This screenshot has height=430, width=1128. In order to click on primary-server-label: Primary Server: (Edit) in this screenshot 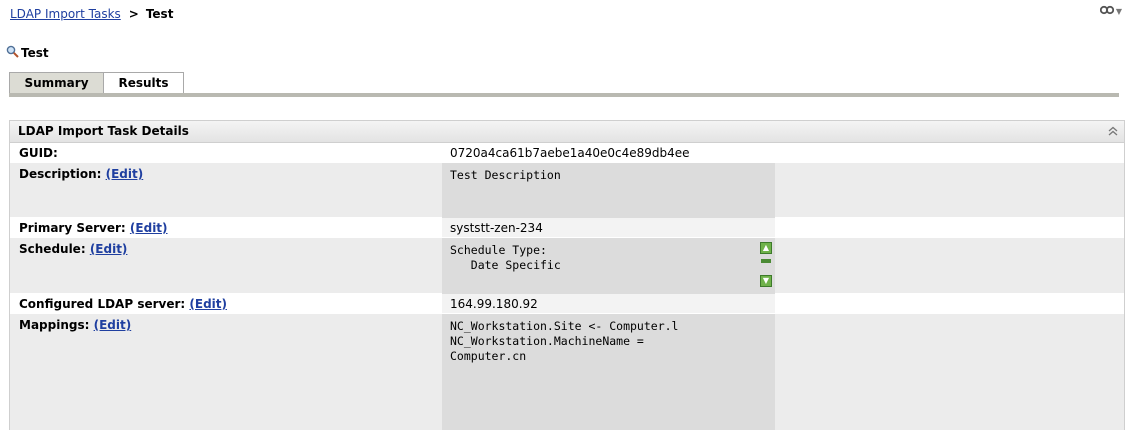, I will do `click(93, 228)`.